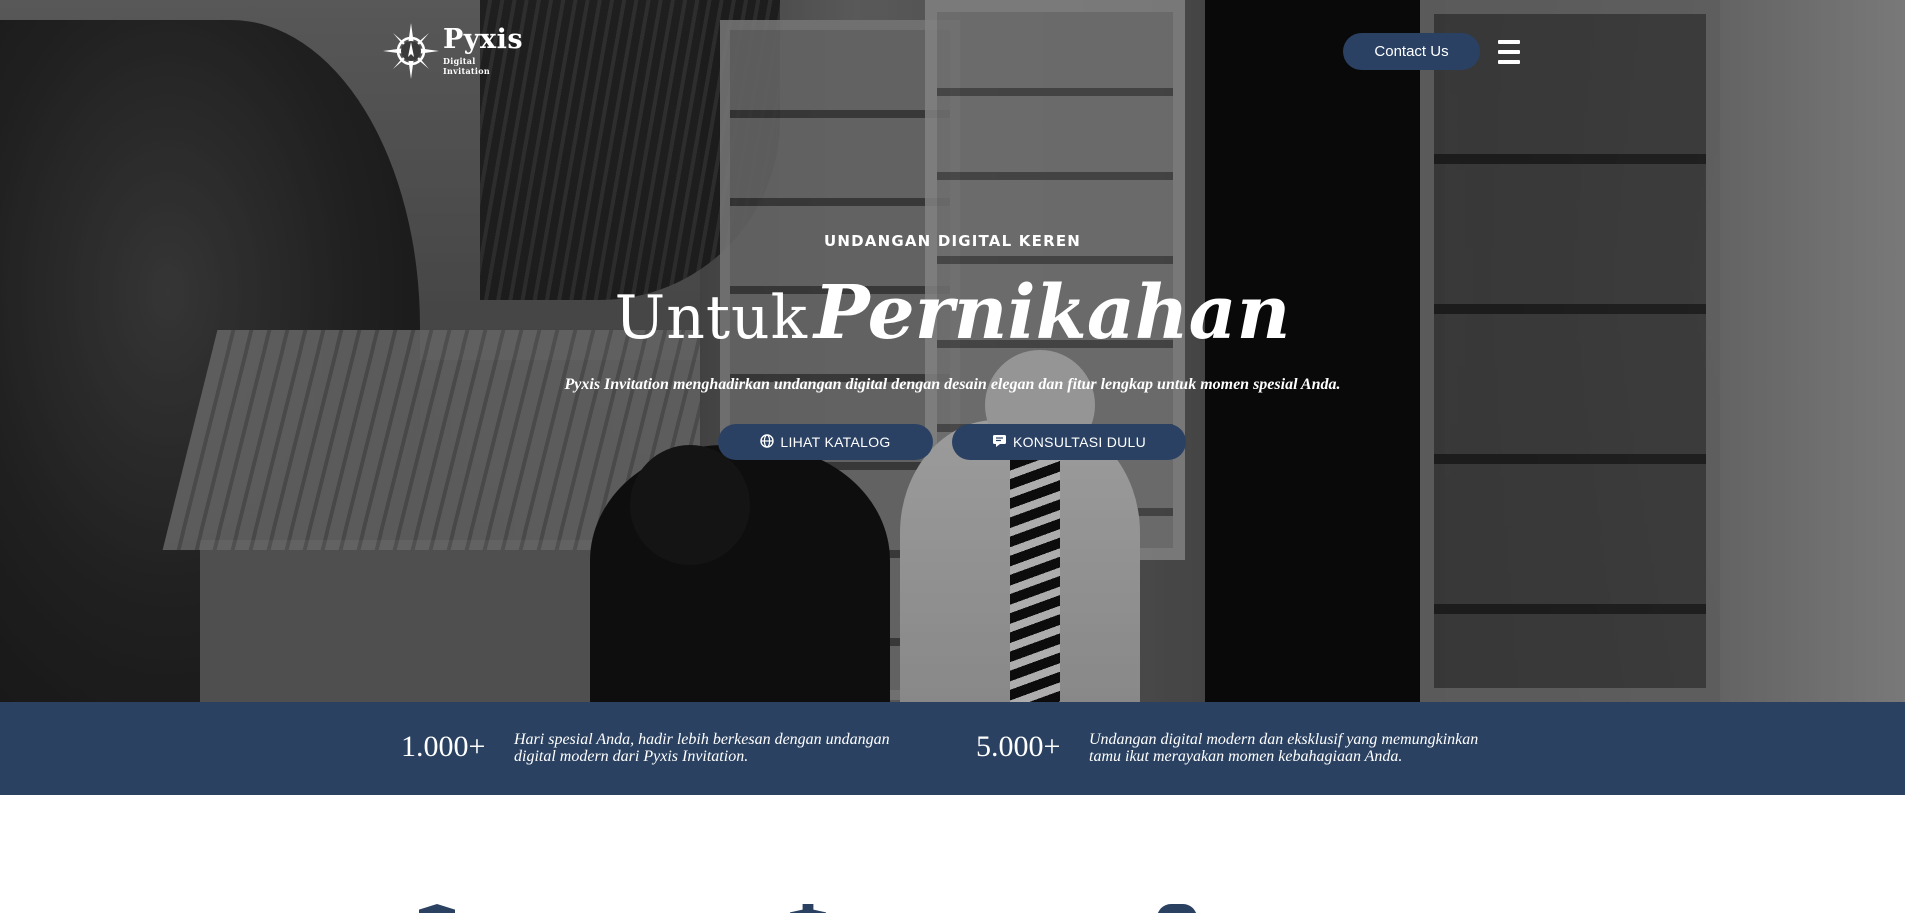 Image resolution: width=1905 pixels, height=913 pixels. I want to click on logo-text: Pyxis Digital Invitation, so click(483, 50).